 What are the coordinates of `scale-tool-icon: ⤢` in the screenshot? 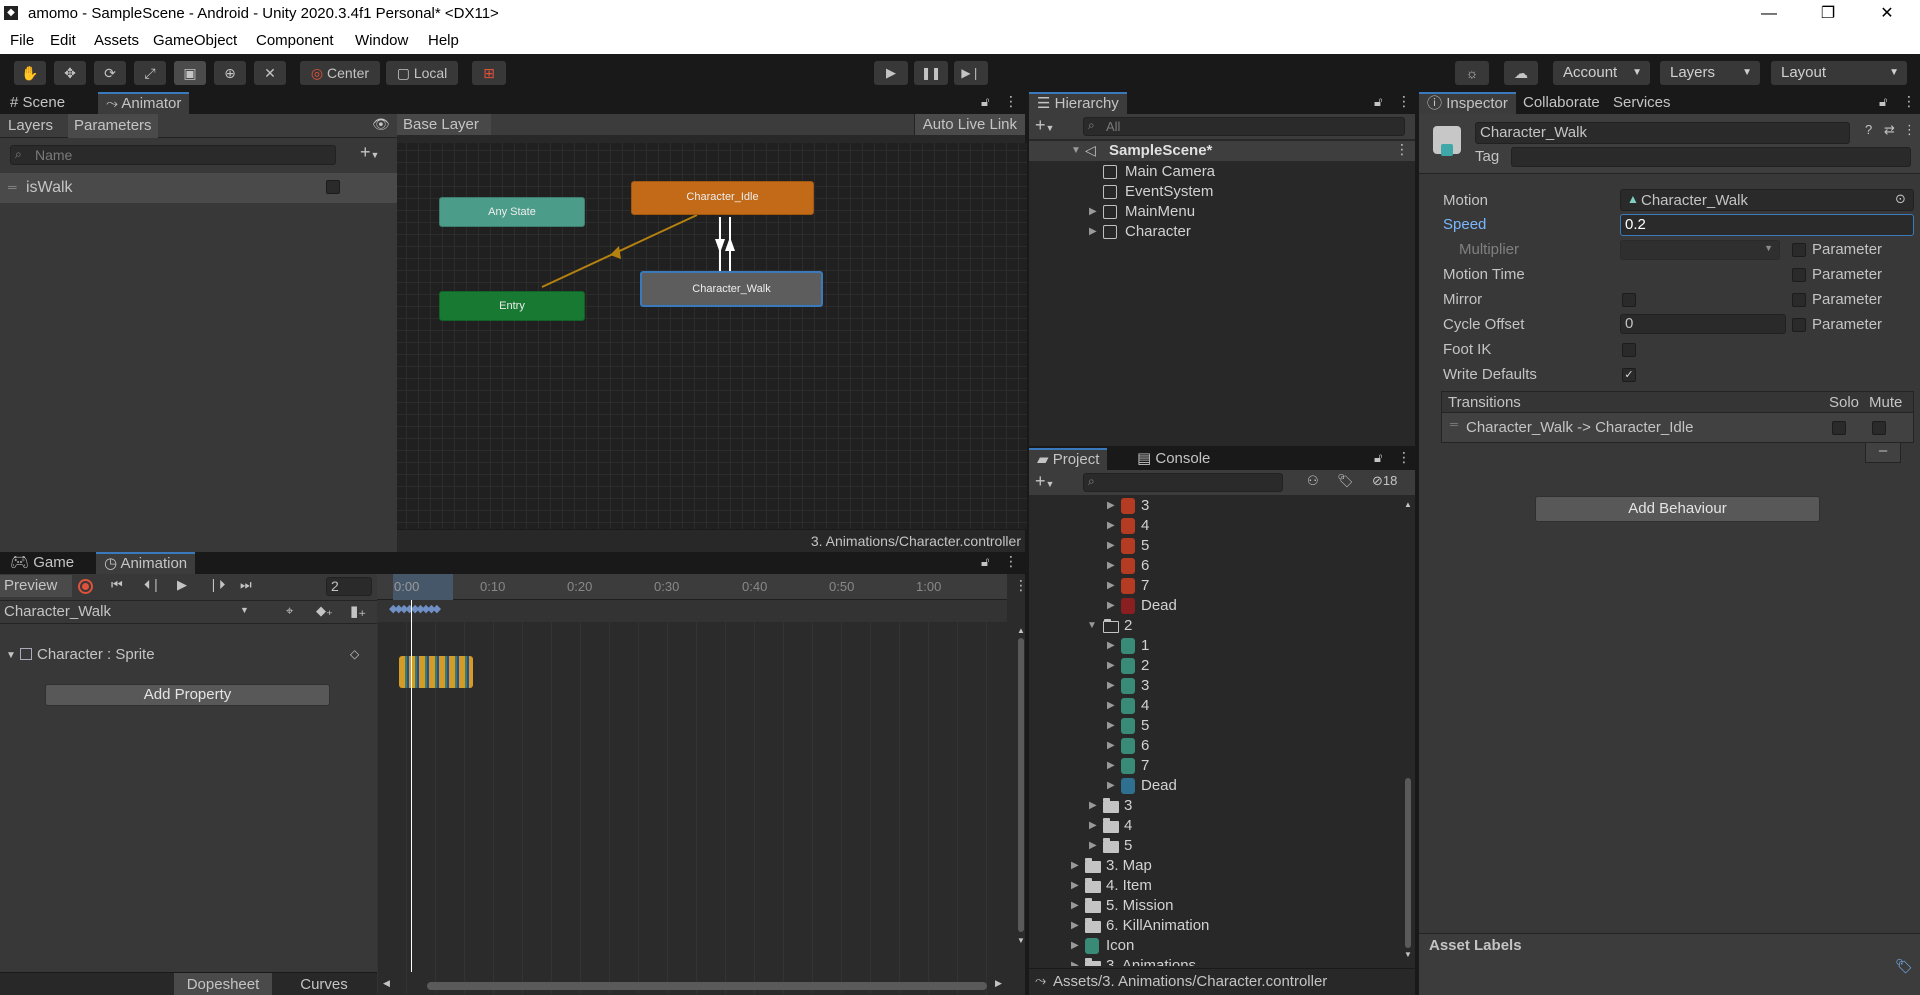 It's located at (150, 73).